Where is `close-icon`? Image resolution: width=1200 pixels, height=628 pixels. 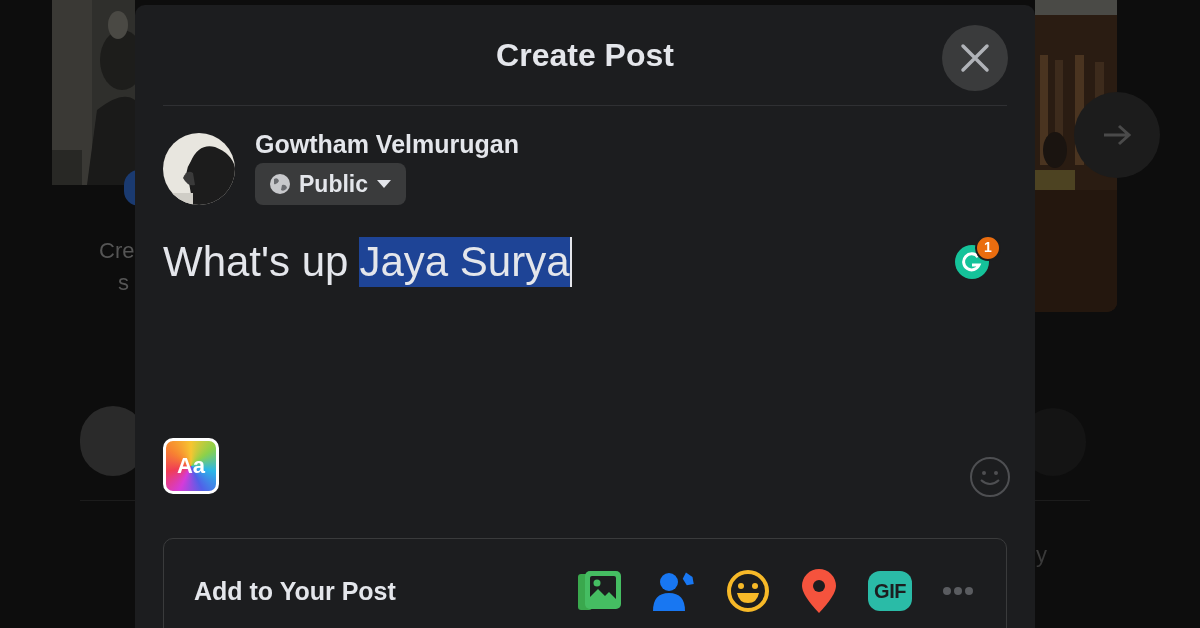
close-icon is located at coordinates (975, 58).